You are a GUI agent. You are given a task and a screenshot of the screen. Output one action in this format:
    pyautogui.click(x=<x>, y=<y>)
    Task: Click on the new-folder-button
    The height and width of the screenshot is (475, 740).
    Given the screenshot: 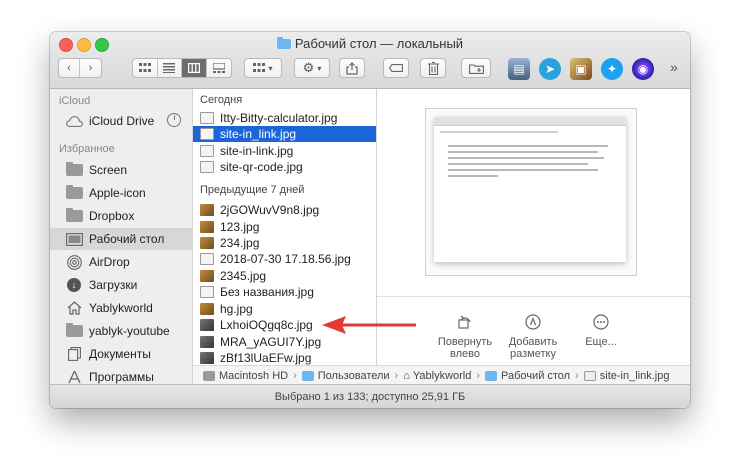 What is the action you would take?
    pyautogui.click(x=476, y=68)
    